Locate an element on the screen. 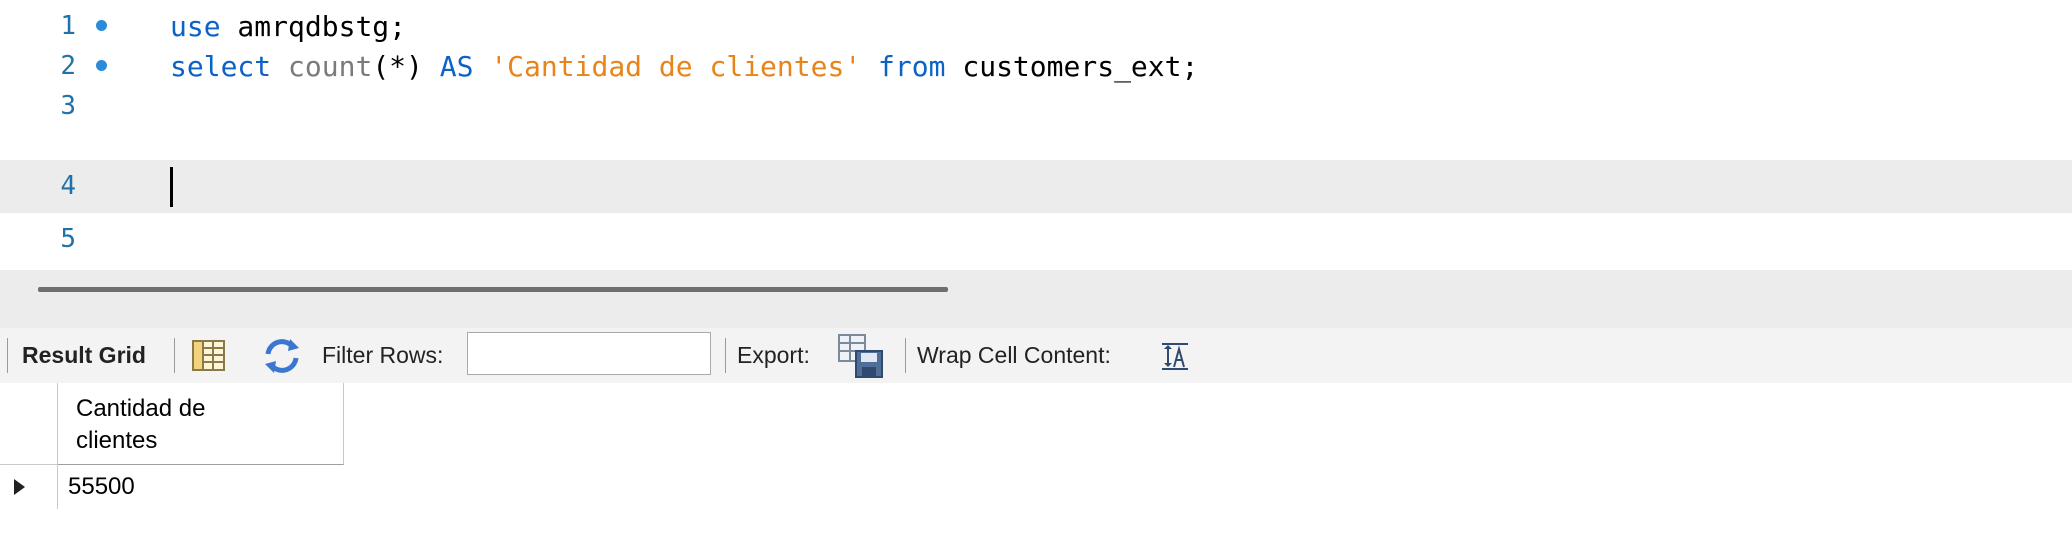  text-caret is located at coordinates (171, 187).